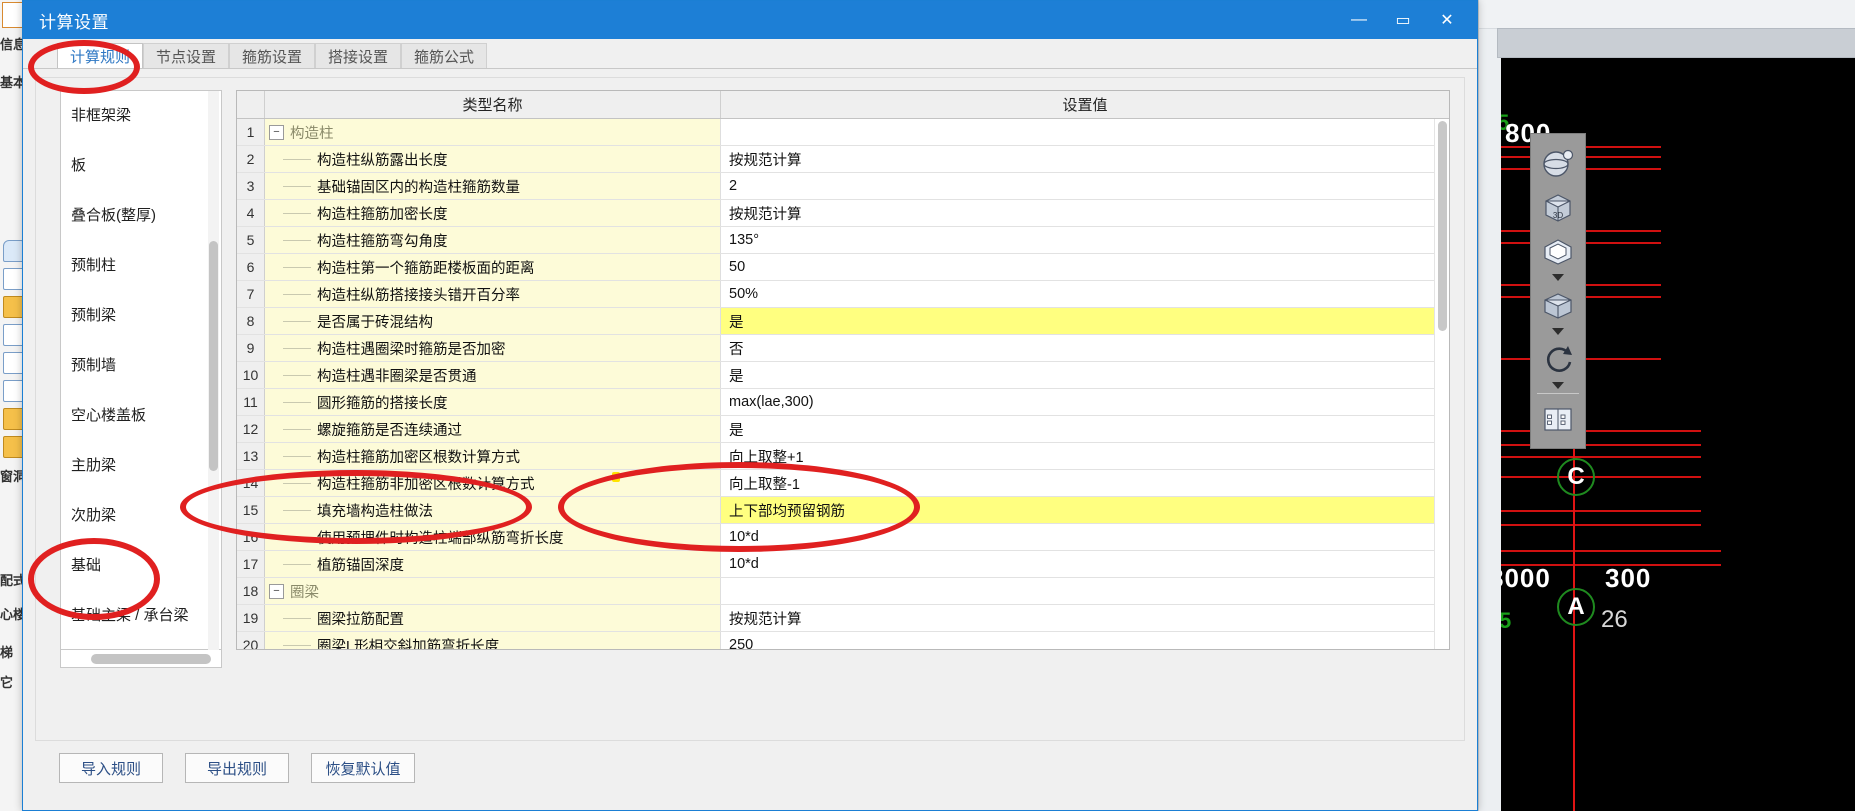 The width and height of the screenshot is (1855, 811). Describe the element at coordinates (186, 56) in the screenshot. I see `tab-2: 节点设置` at that location.